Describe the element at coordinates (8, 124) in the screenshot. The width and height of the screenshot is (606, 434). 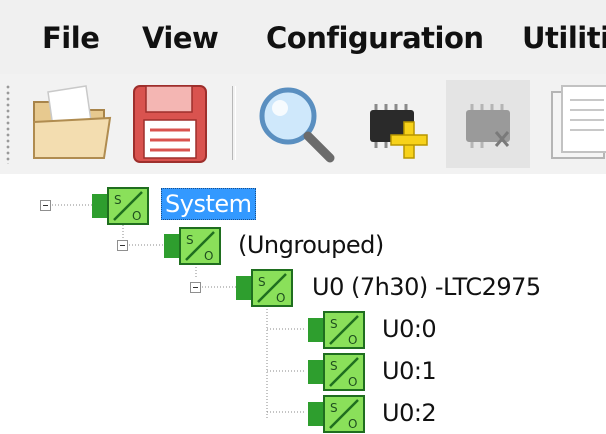
I see `toolbar-grip` at that location.